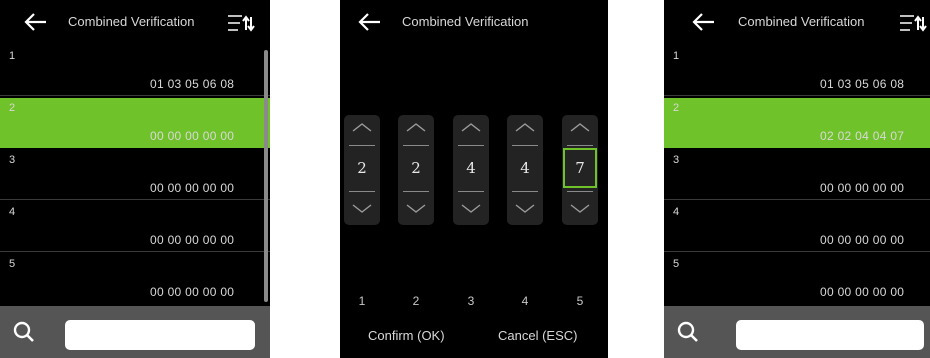 This screenshot has width=930, height=358. Describe the element at coordinates (862, 136) in the screenshot. I see `row-value: 02 02 04 04 07` at that location.